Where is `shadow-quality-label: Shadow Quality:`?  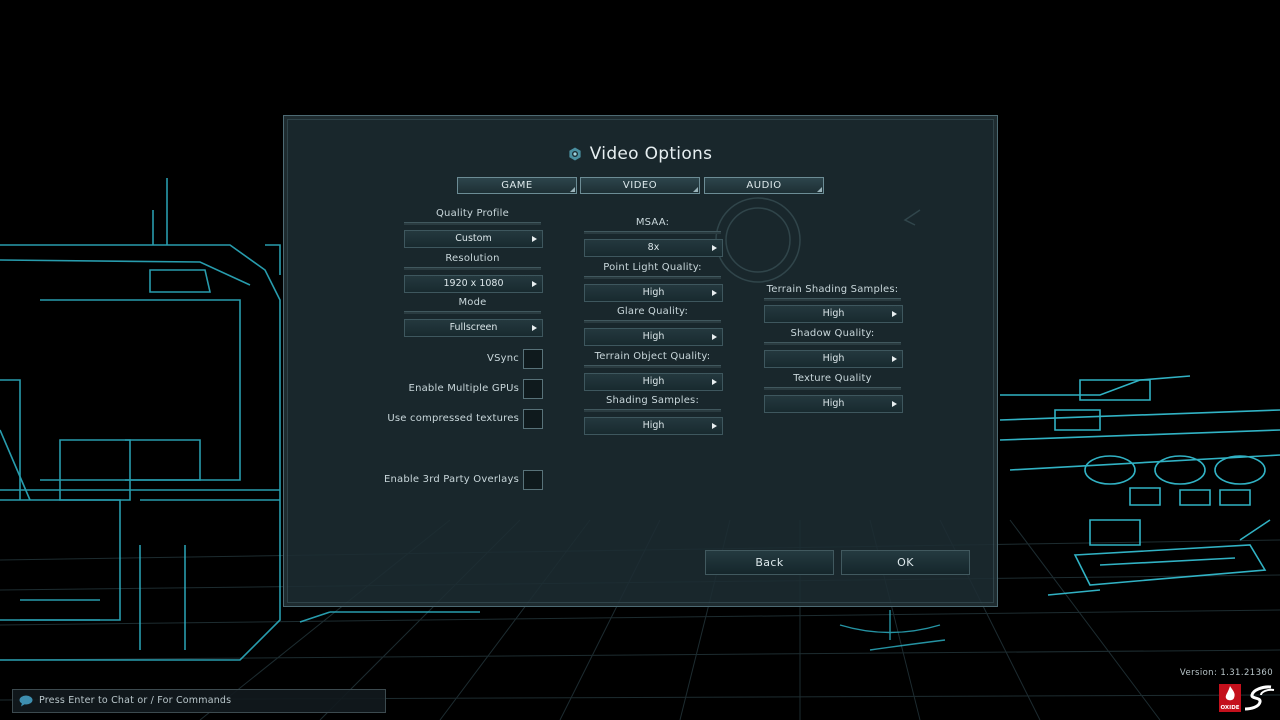
shadow-quality-label: Shadow Quality: is located at coordinates (832, 333).